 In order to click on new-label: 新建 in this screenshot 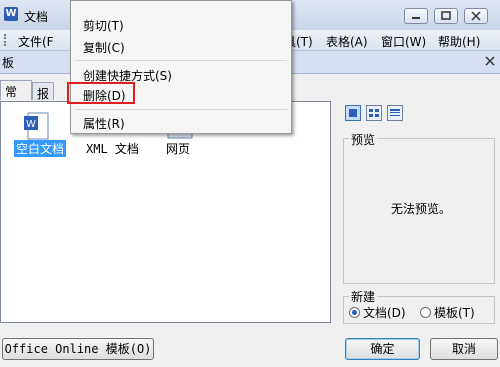, I will do `click(363, 296)`.